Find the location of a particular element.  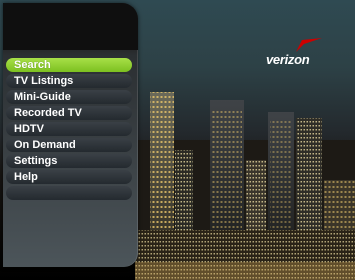

panel-header-area is located at coordinates (70, 26).